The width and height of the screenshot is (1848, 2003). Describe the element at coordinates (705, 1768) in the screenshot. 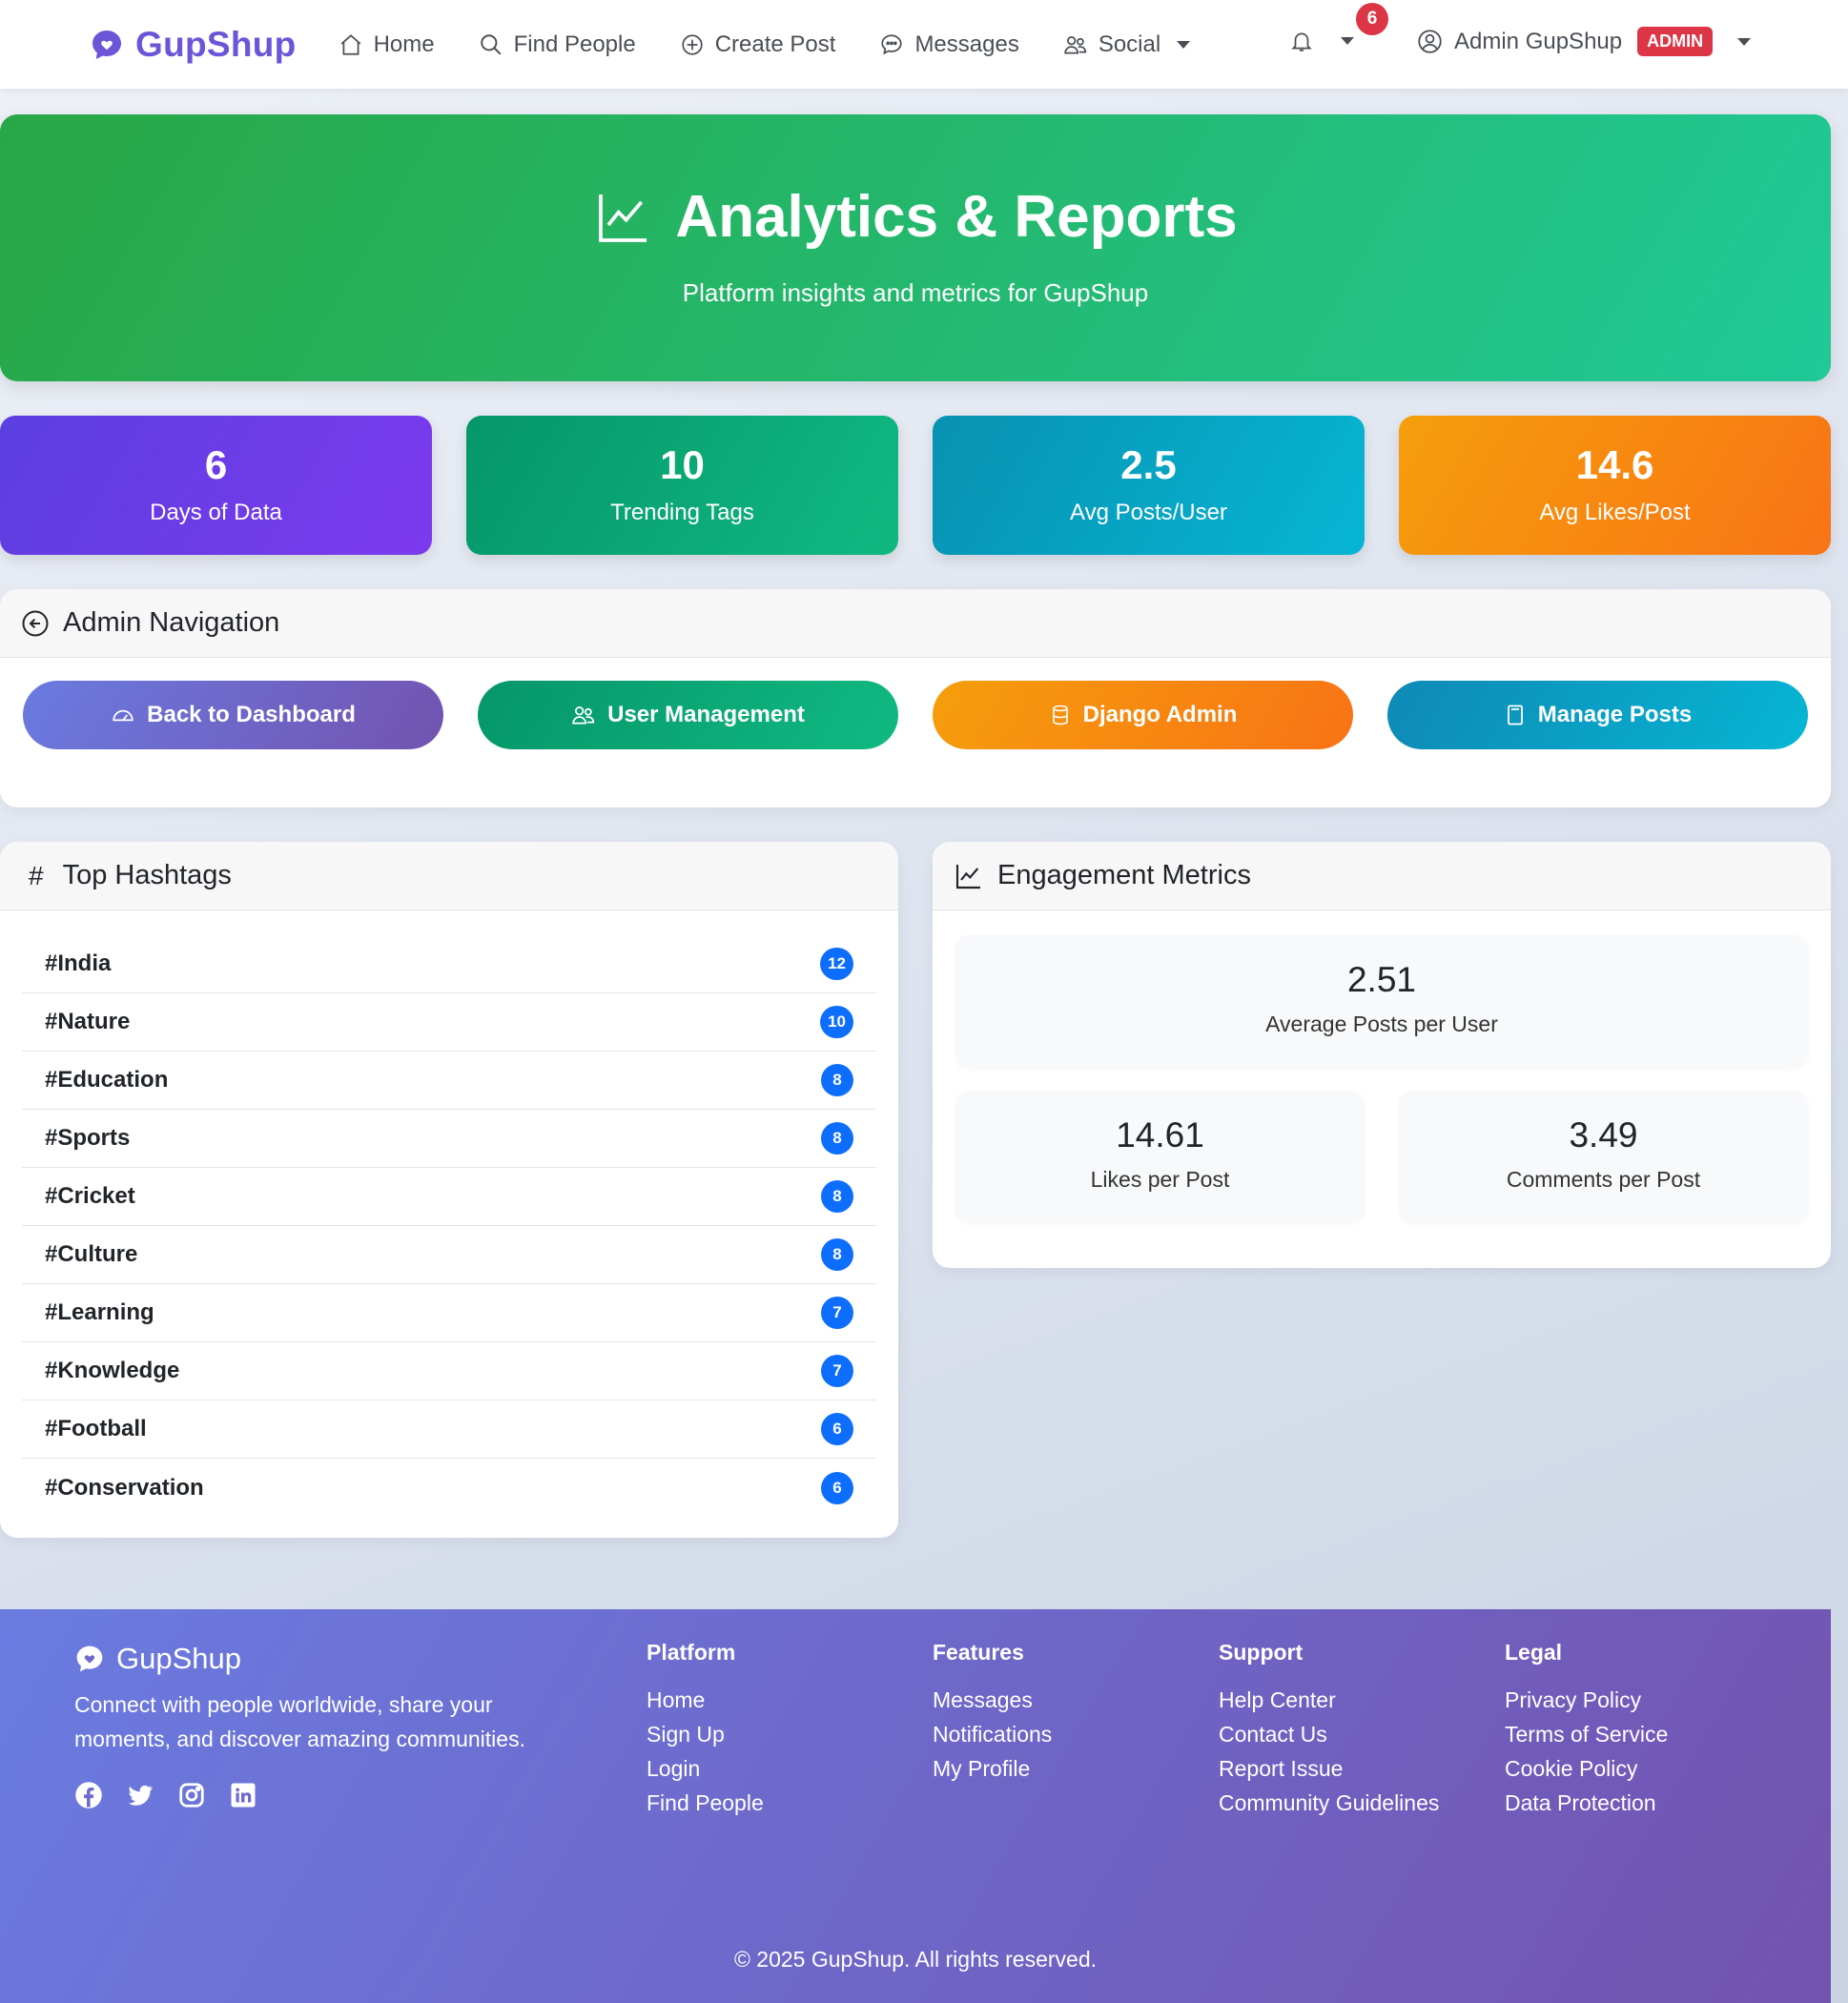

I see `footer-link: Login` at that location.